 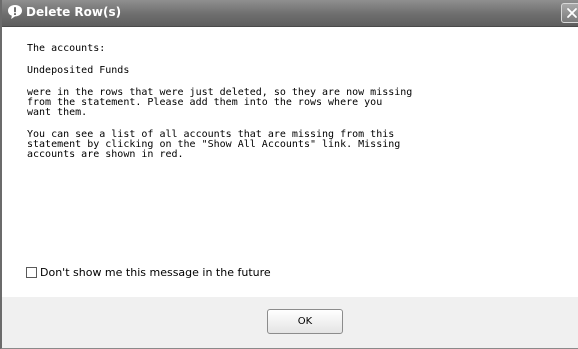 I want to click on close-button, so click(x=569, y=13).